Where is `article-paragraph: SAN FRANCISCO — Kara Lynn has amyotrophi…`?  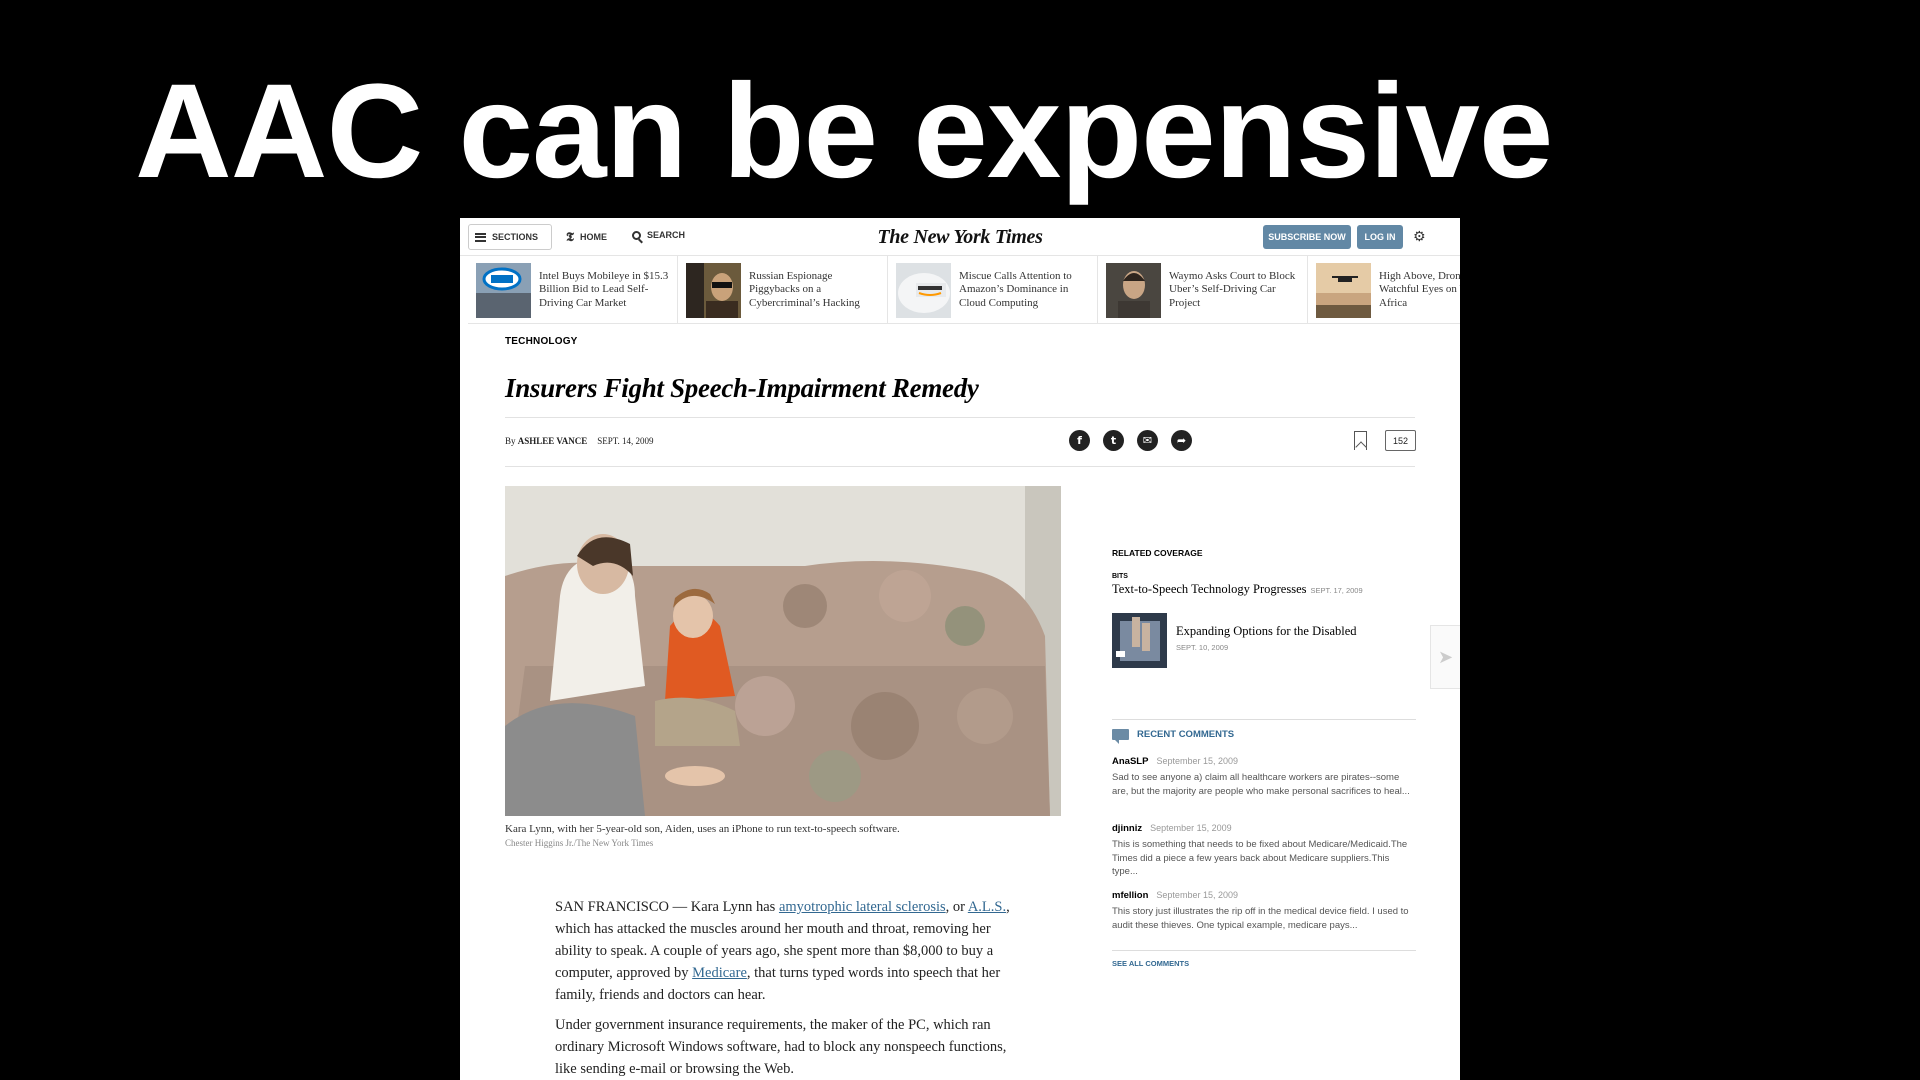
article-paragraph: SAN FRANCISCO — Kara Lynn has amyotrophi… is located at coordinates (790, 951).